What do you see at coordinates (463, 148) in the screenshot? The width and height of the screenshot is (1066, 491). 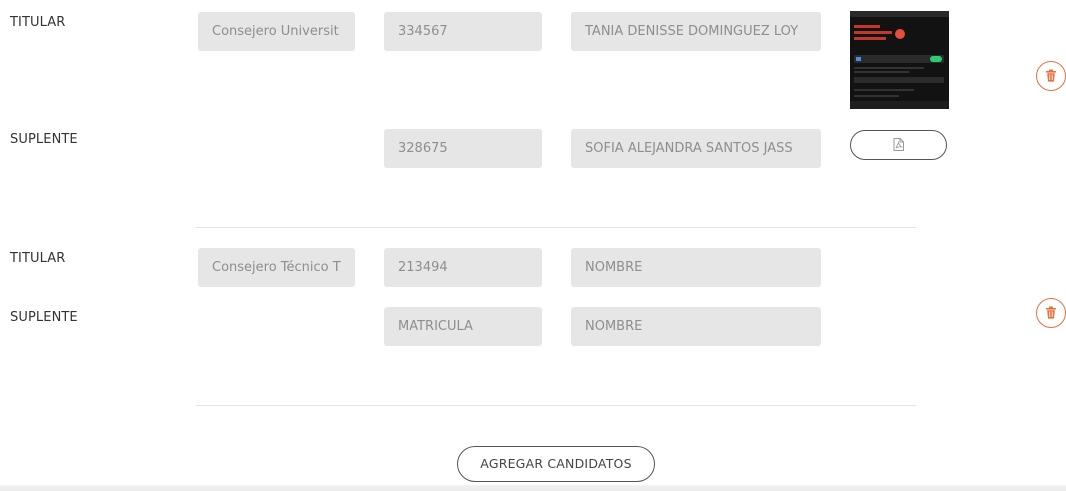 I see `matricula-field: 328675` at bounding box center [463, 148].